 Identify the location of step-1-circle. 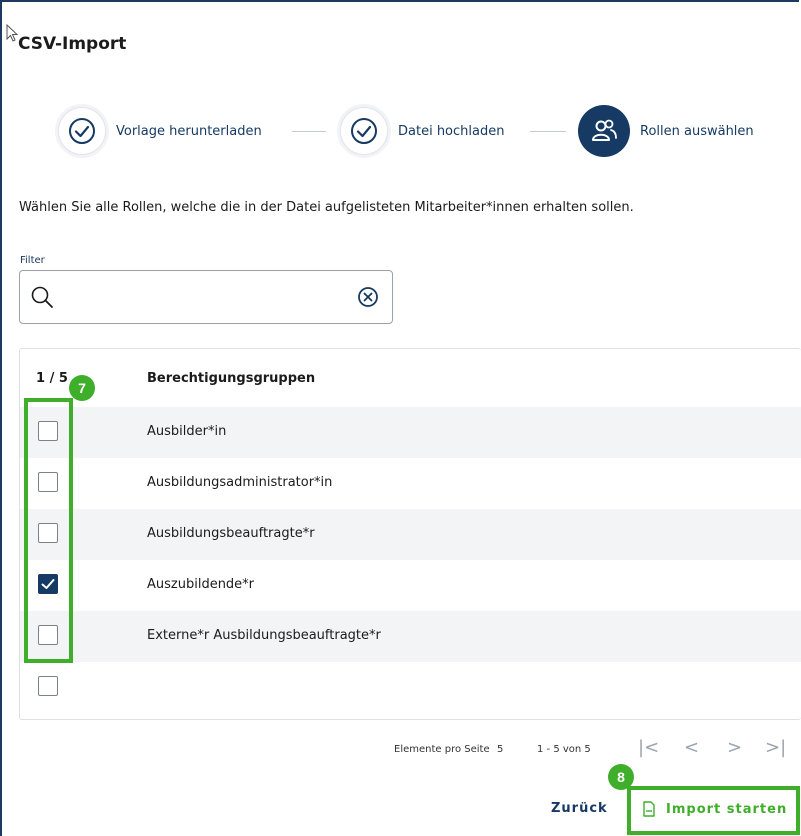
(82, 131).